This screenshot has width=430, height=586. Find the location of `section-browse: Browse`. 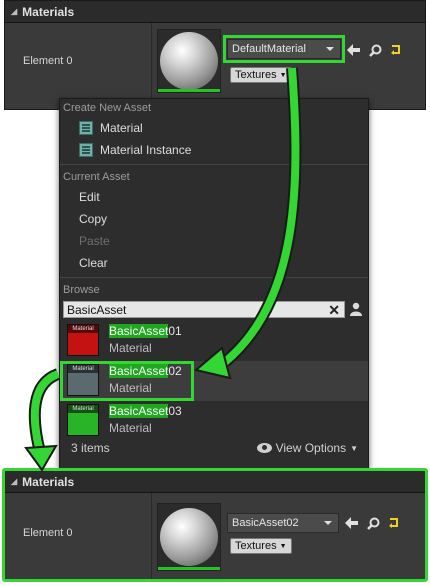

section-browse: Browse is located at coordinates (81, 290).